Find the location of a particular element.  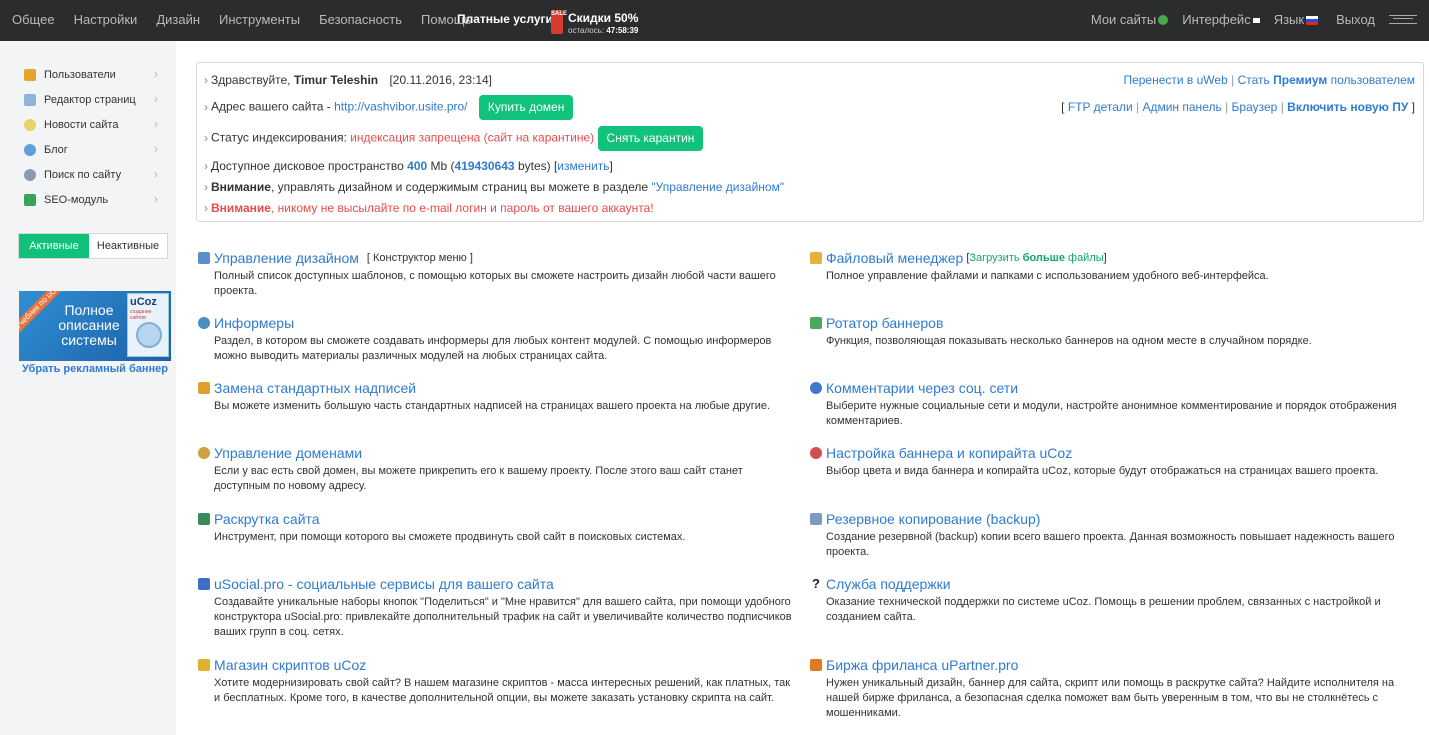

discount-link: Скидки 50% is located at coordinates (603, 18).